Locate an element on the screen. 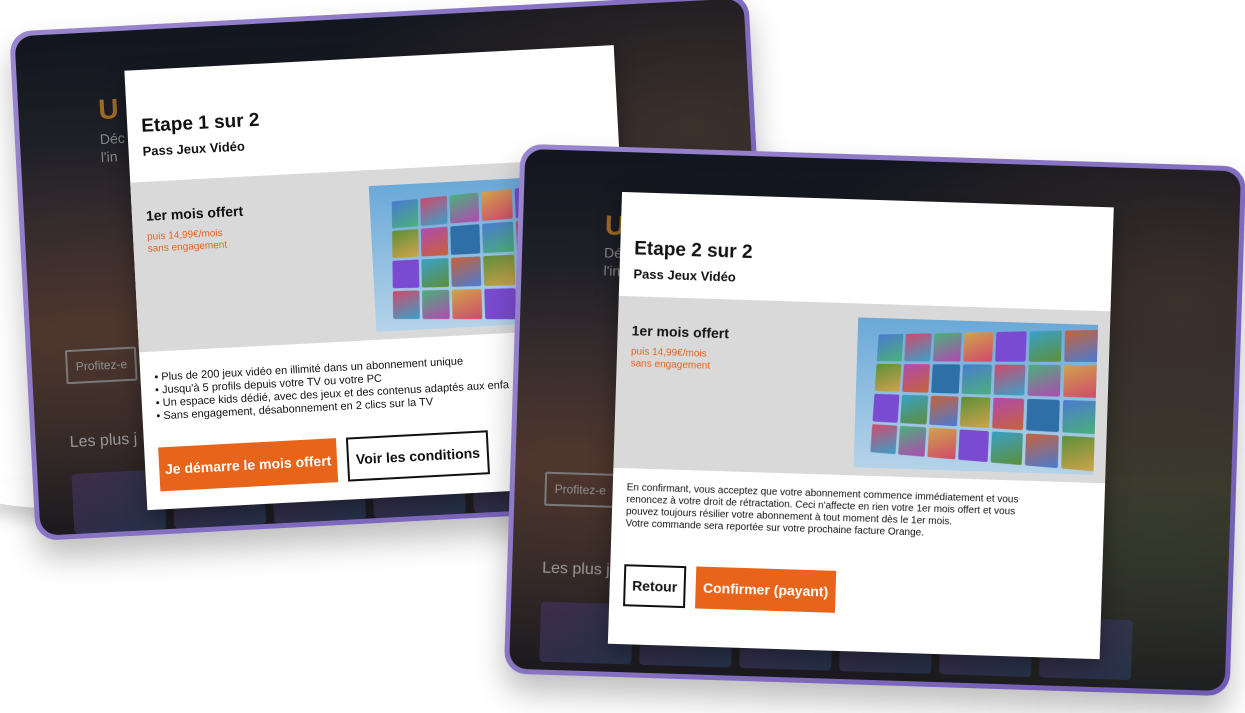  confirm-paid-button: Confirmer (payant) is located at coordinates (765, 589).